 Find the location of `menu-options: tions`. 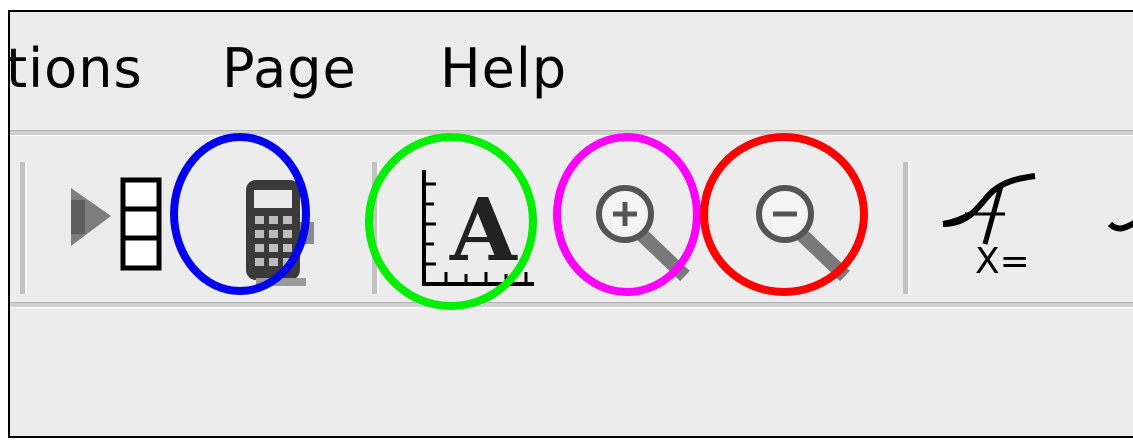

menu-options: tions is located at coordinates (76, 69).